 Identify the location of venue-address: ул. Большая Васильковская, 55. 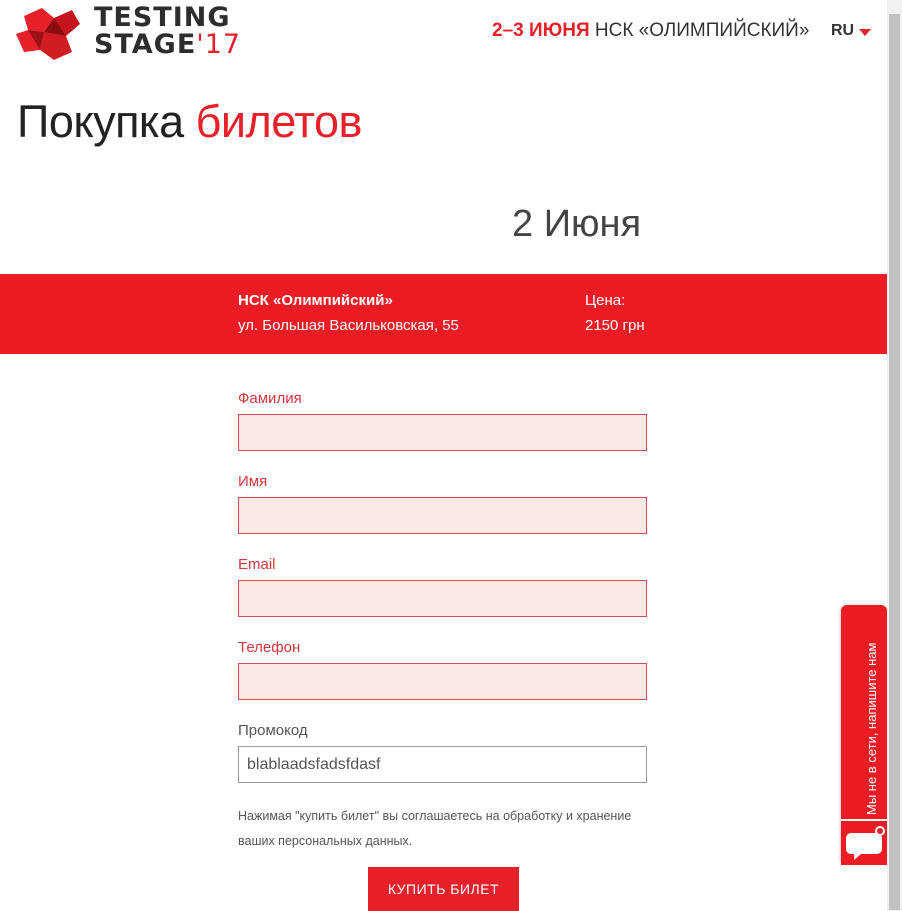
(348, 325).